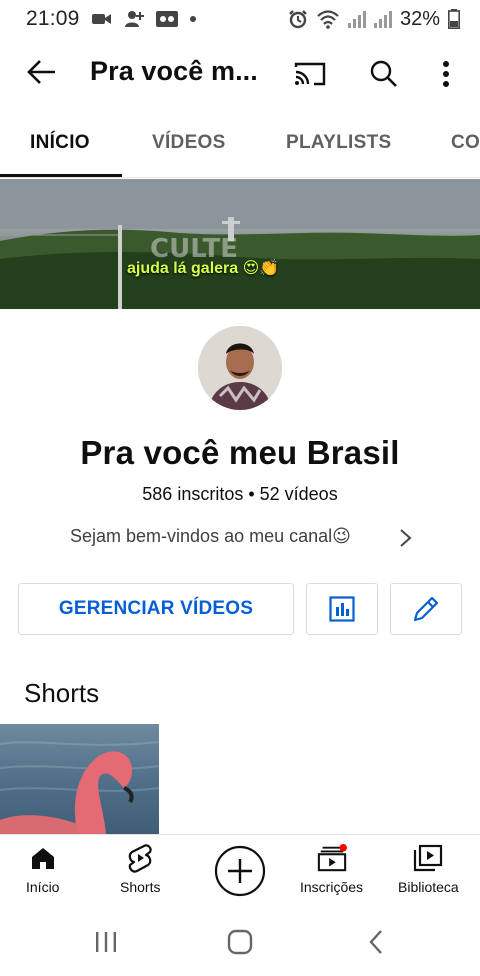 The image size is (480, 976). I want to click on channel-tabs: INÍCIO VÍDEOS PLAYLISTS CO, so click(240, 144).